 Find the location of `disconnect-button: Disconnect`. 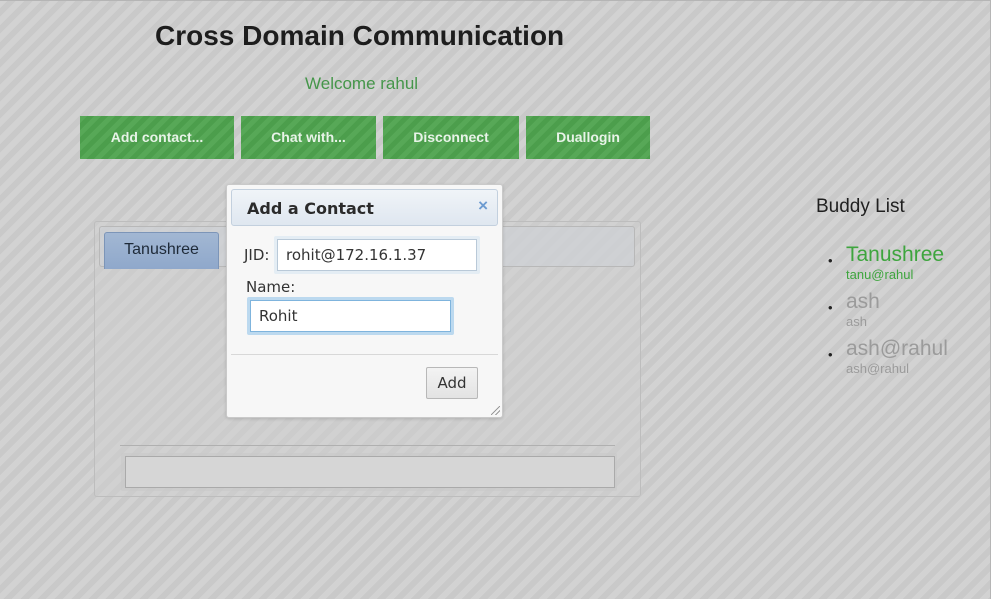

disconnect-button: Disconnect is located at coordinates (451, 137).